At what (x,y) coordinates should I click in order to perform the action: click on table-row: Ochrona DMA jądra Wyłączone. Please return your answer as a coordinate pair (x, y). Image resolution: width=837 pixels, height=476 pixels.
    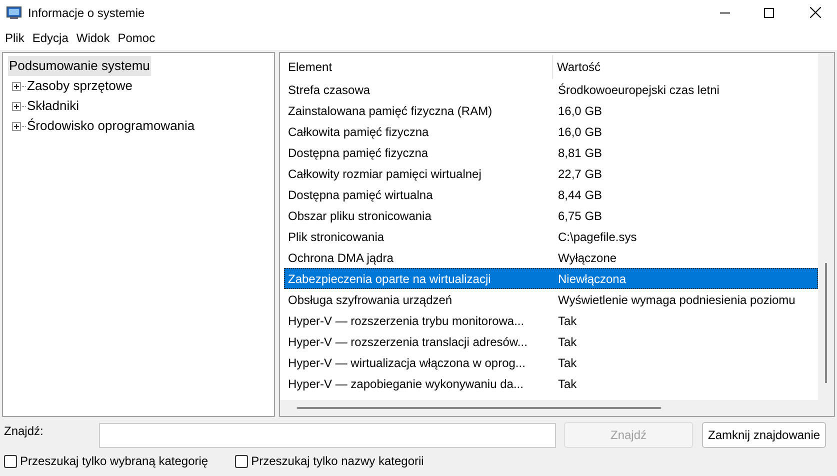
    Looking at the image, I should click on (551, 257).